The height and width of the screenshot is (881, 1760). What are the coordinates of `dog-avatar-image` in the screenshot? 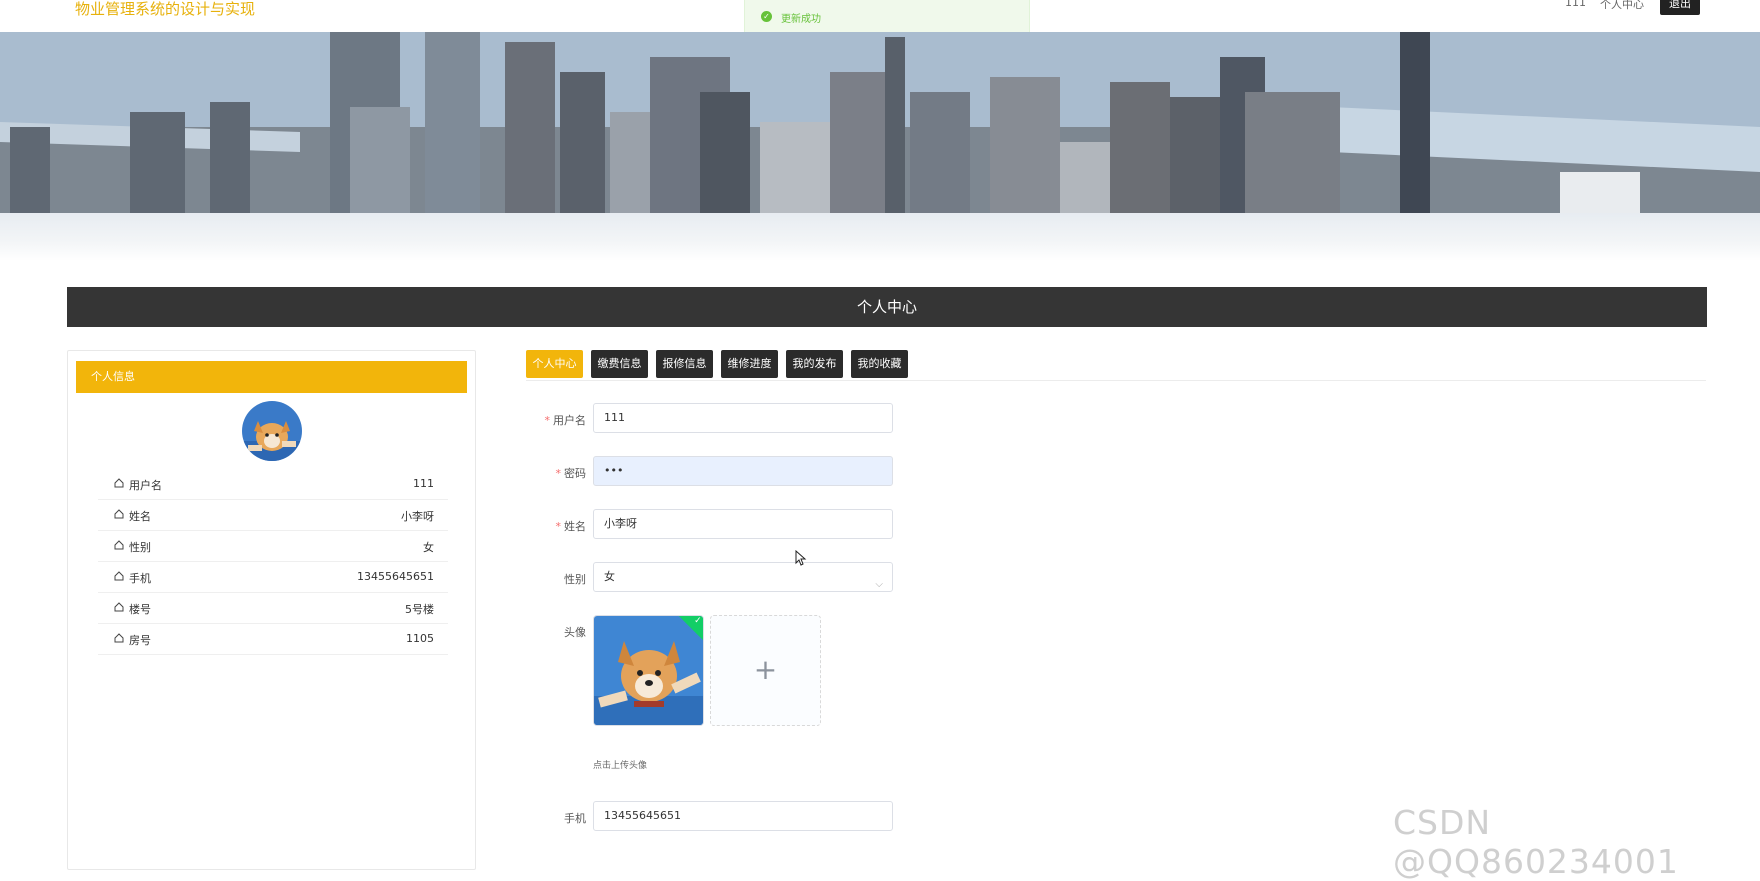 It's located at (272, 431).